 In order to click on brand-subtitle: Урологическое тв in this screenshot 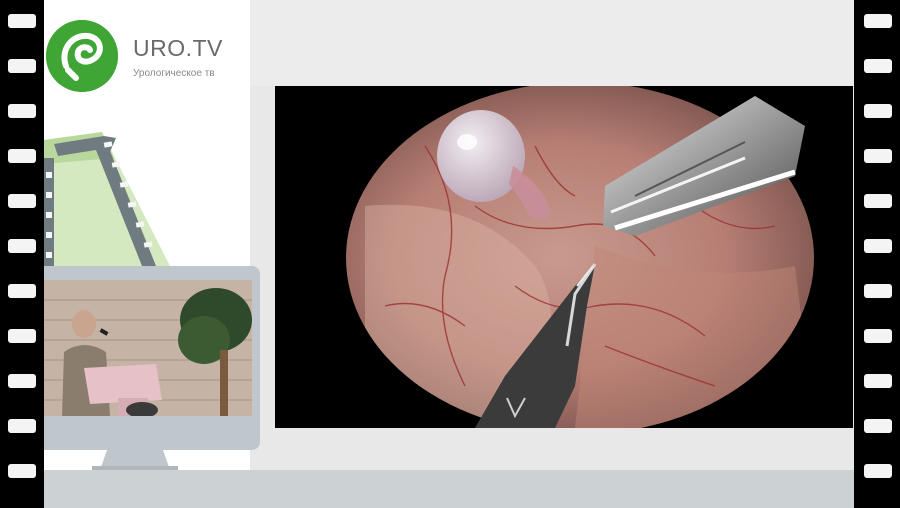, I will do `click(174, 73)`.